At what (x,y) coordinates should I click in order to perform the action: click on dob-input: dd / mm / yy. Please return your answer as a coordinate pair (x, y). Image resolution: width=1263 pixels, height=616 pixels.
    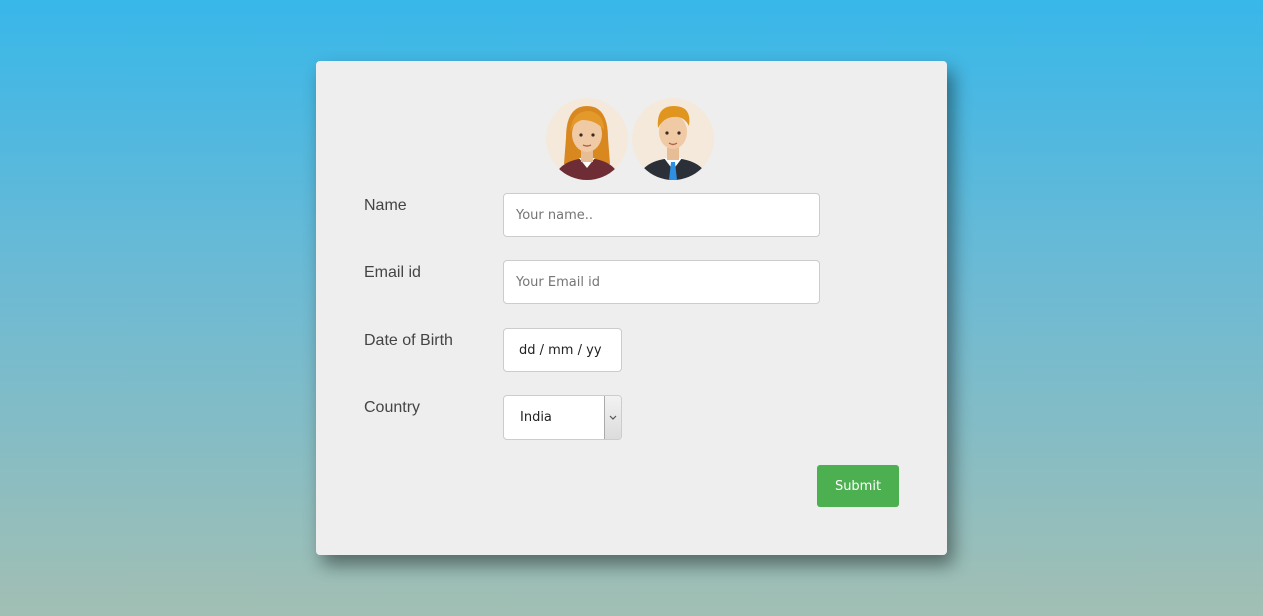
    Looking at the image, I should click on (562, 350).